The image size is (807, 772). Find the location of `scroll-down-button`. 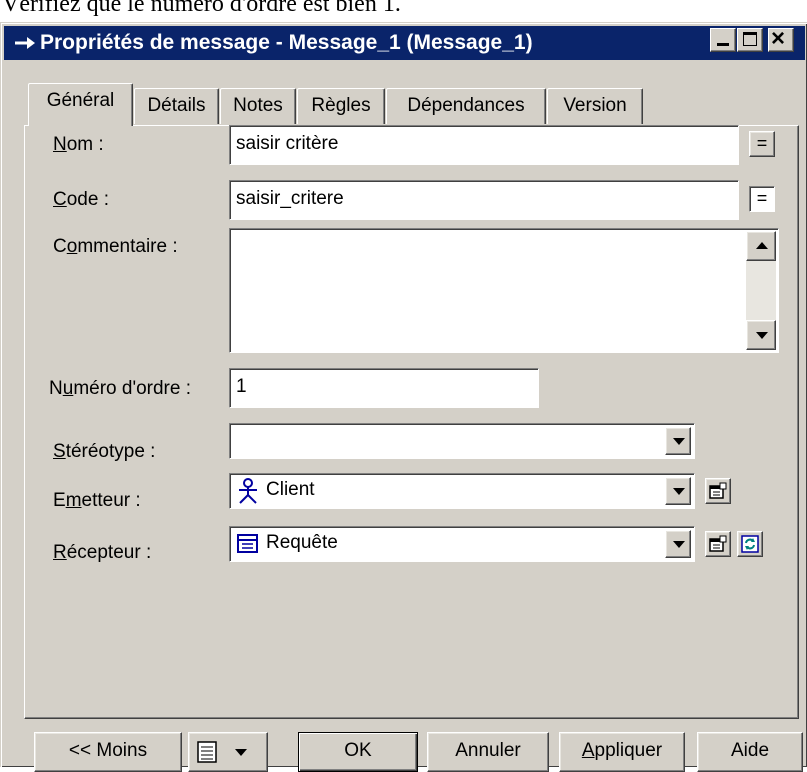

scroll-down-button is located at coordinates (761, 335).